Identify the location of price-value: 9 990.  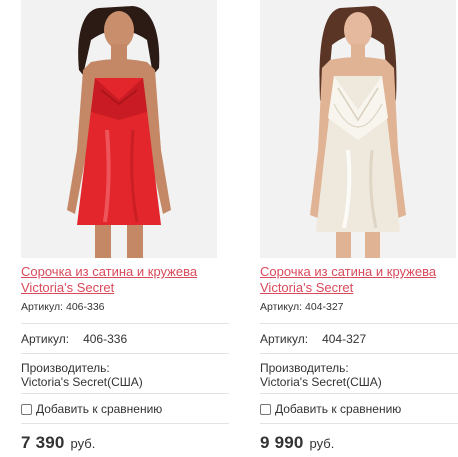
(282, 442).